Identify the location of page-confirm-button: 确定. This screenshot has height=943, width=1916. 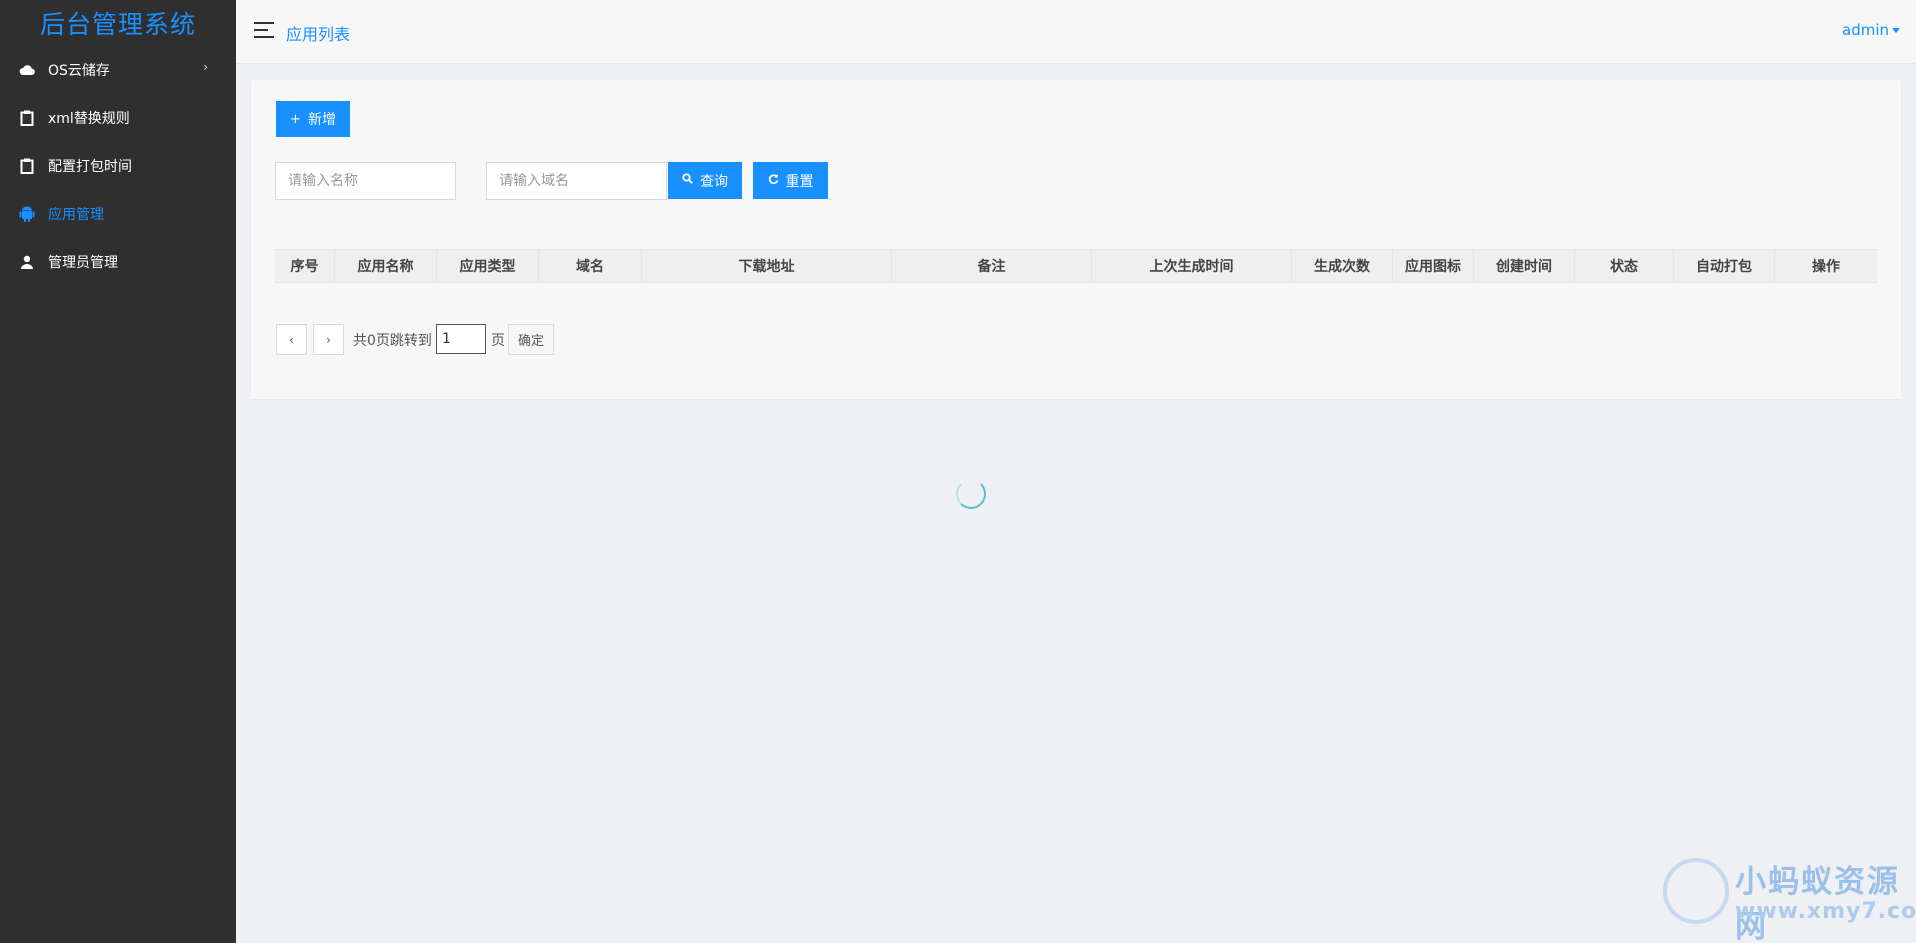
(531, 339).